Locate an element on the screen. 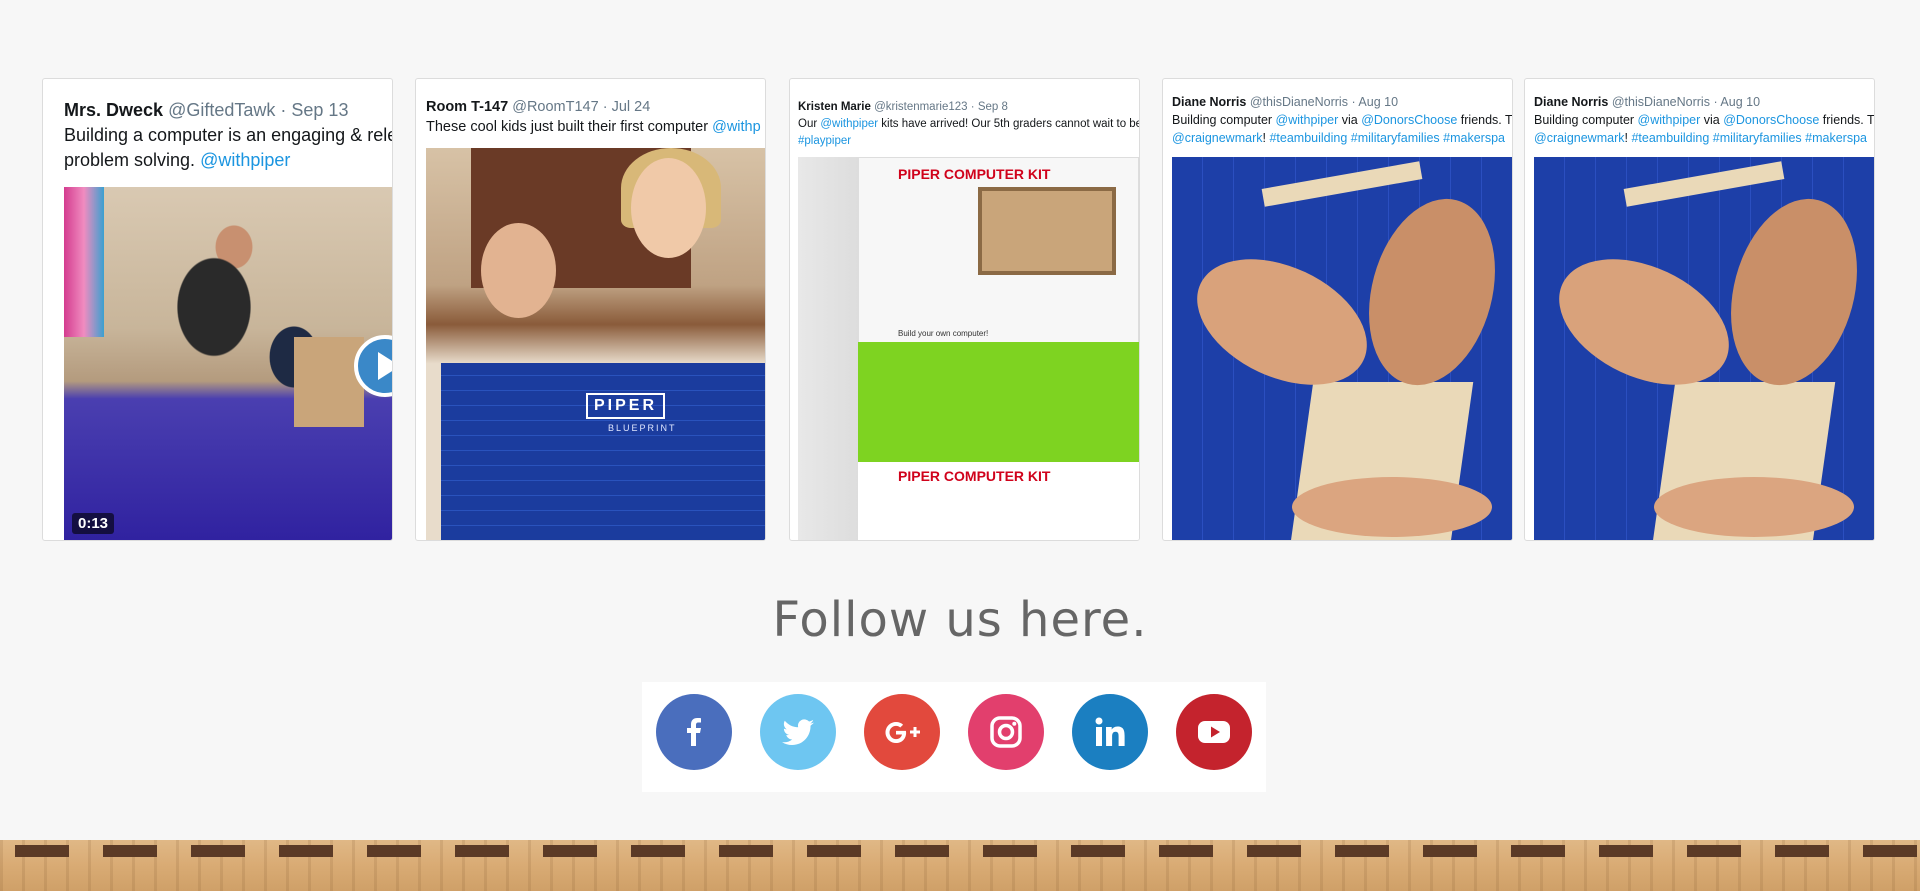  tweet-text-plain: Our is located at coordinates (808, 124).